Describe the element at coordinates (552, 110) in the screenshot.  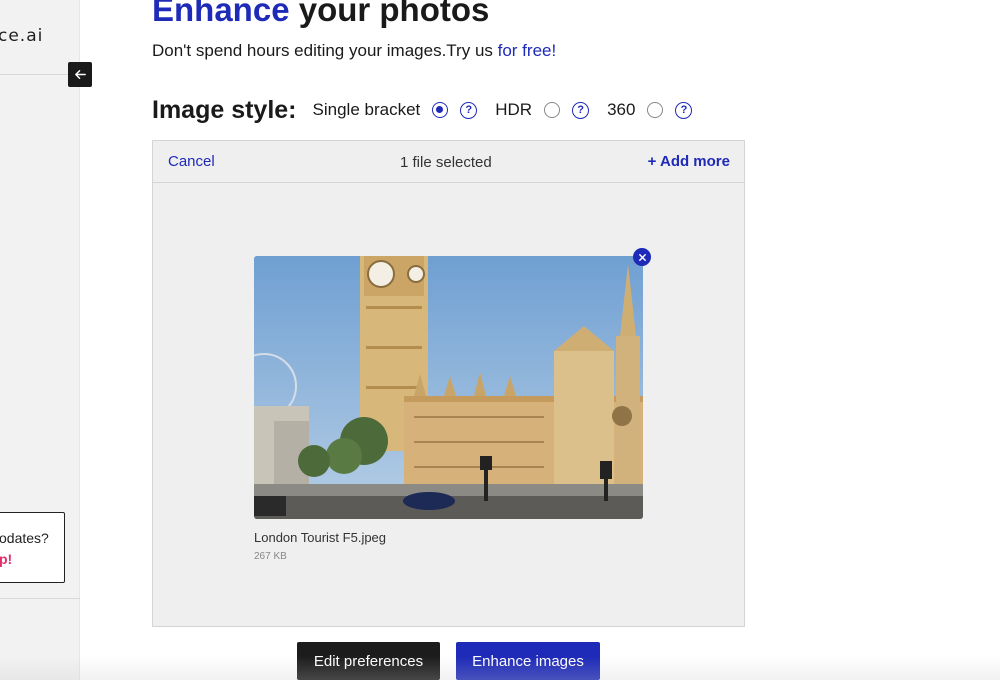
I see `option-hdr-radio` at that location.